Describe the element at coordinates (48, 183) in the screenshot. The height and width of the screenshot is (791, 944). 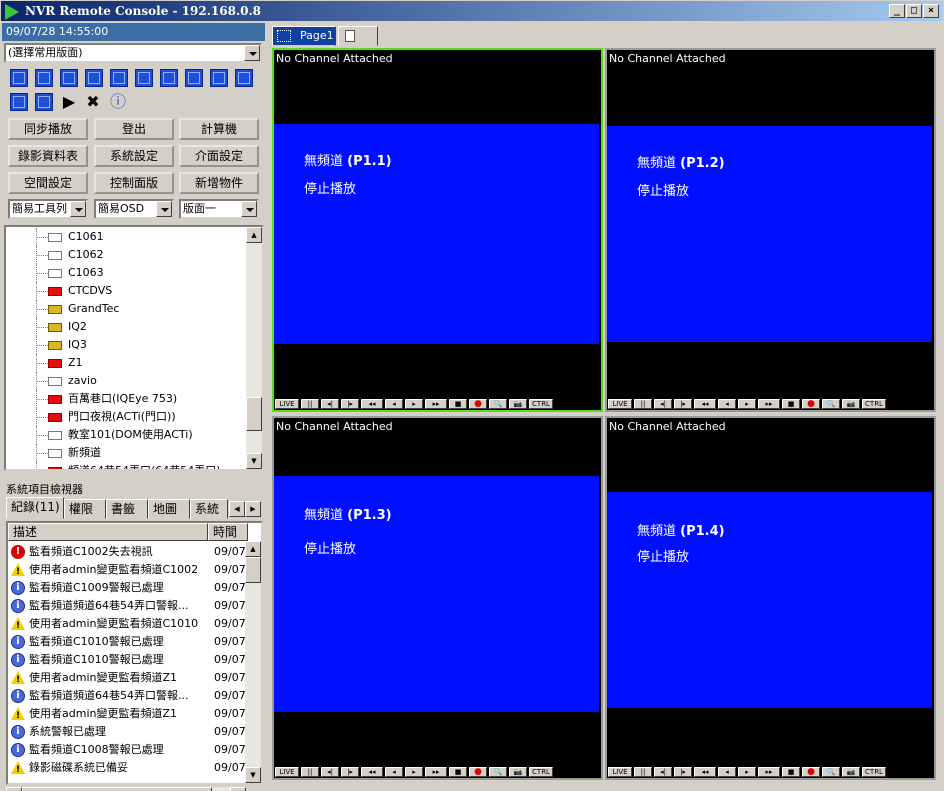
I see `space-settings-button: 空間設定` at that location.